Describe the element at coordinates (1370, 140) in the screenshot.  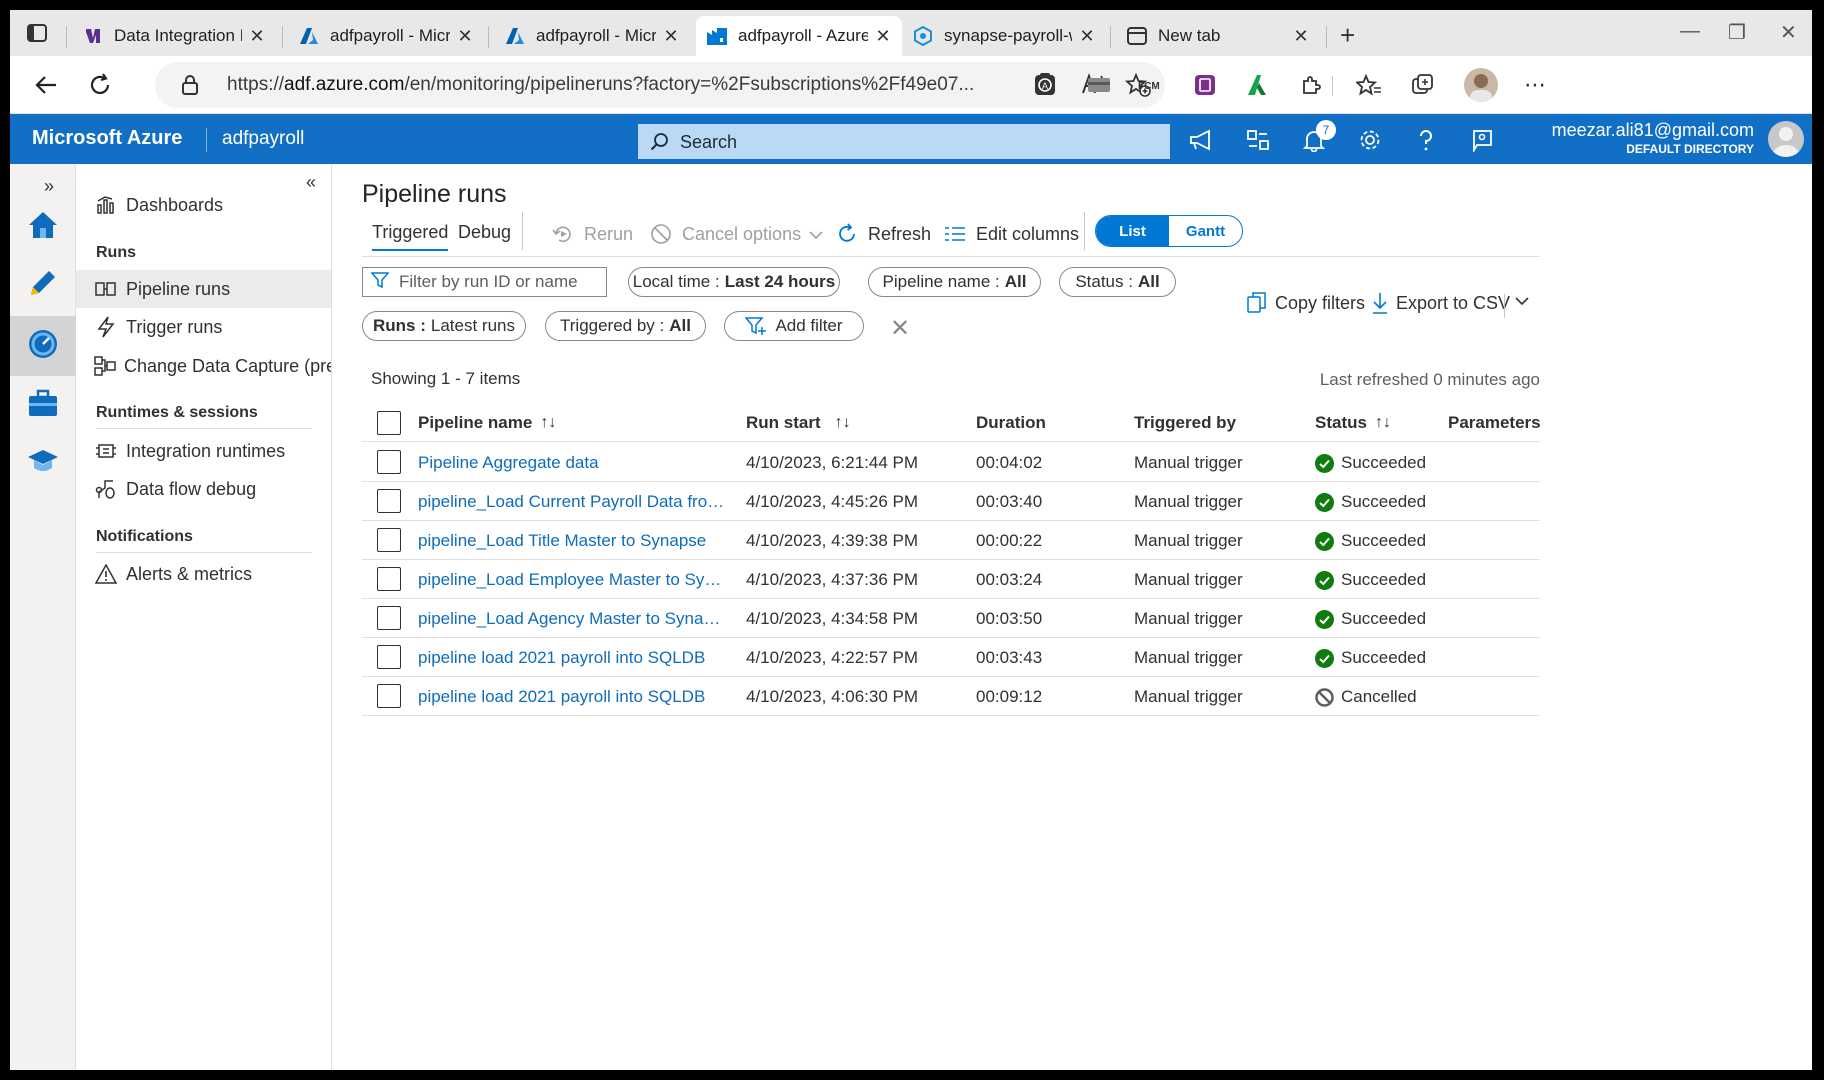
I see `settings-gear-icon` at that location.